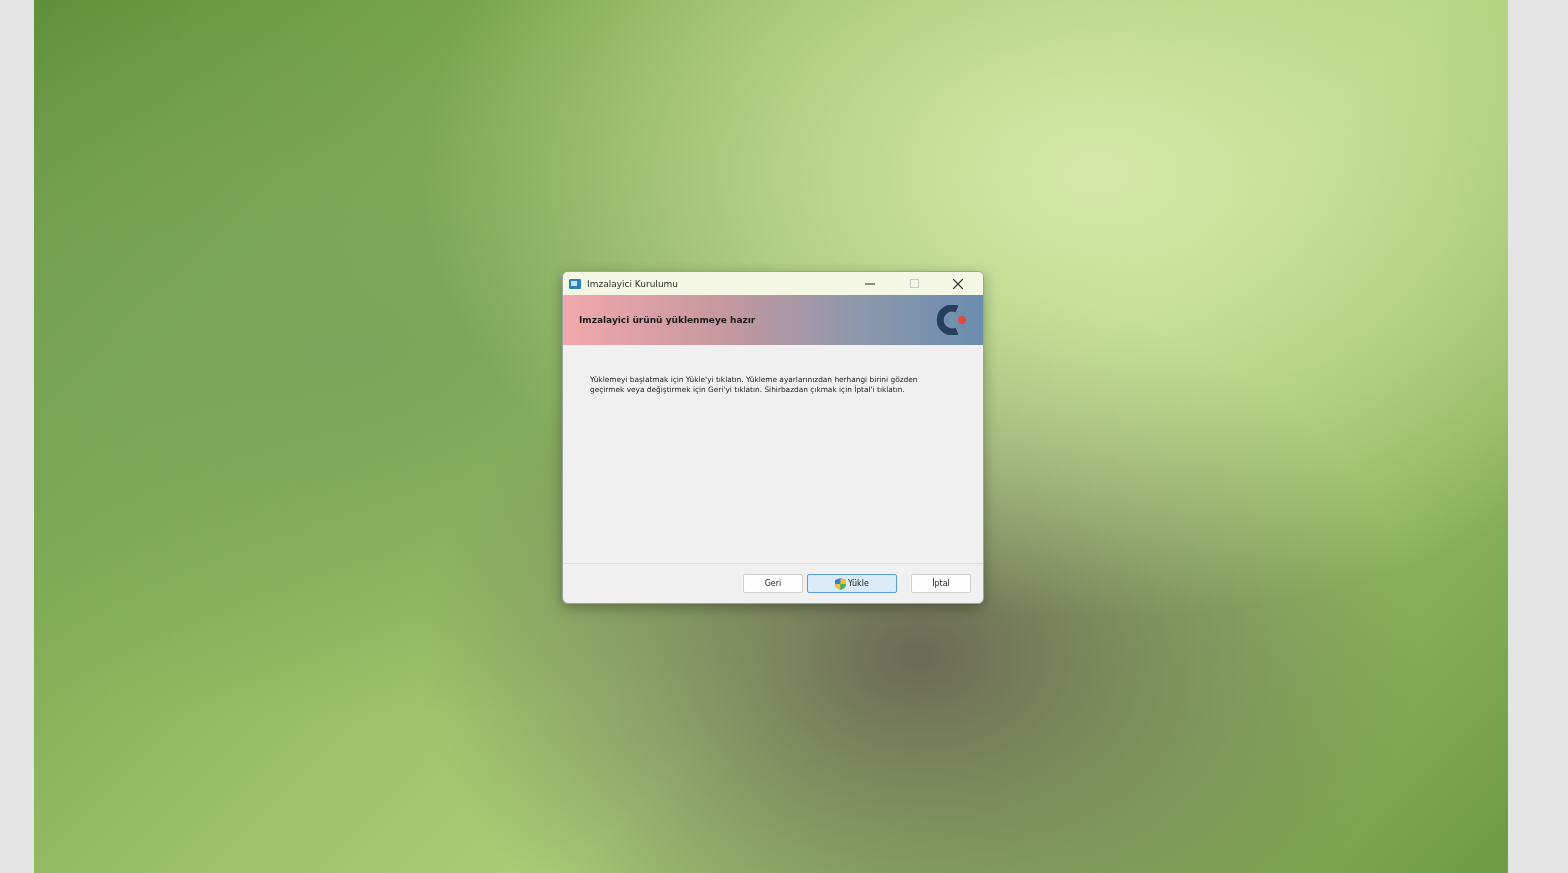 The height and width of the screenshot is (873, 1568). What do you see at coordinates (852, 583) in the screenshot?
I see `dialog-button: Yükle` at bounding box center [852, 583].